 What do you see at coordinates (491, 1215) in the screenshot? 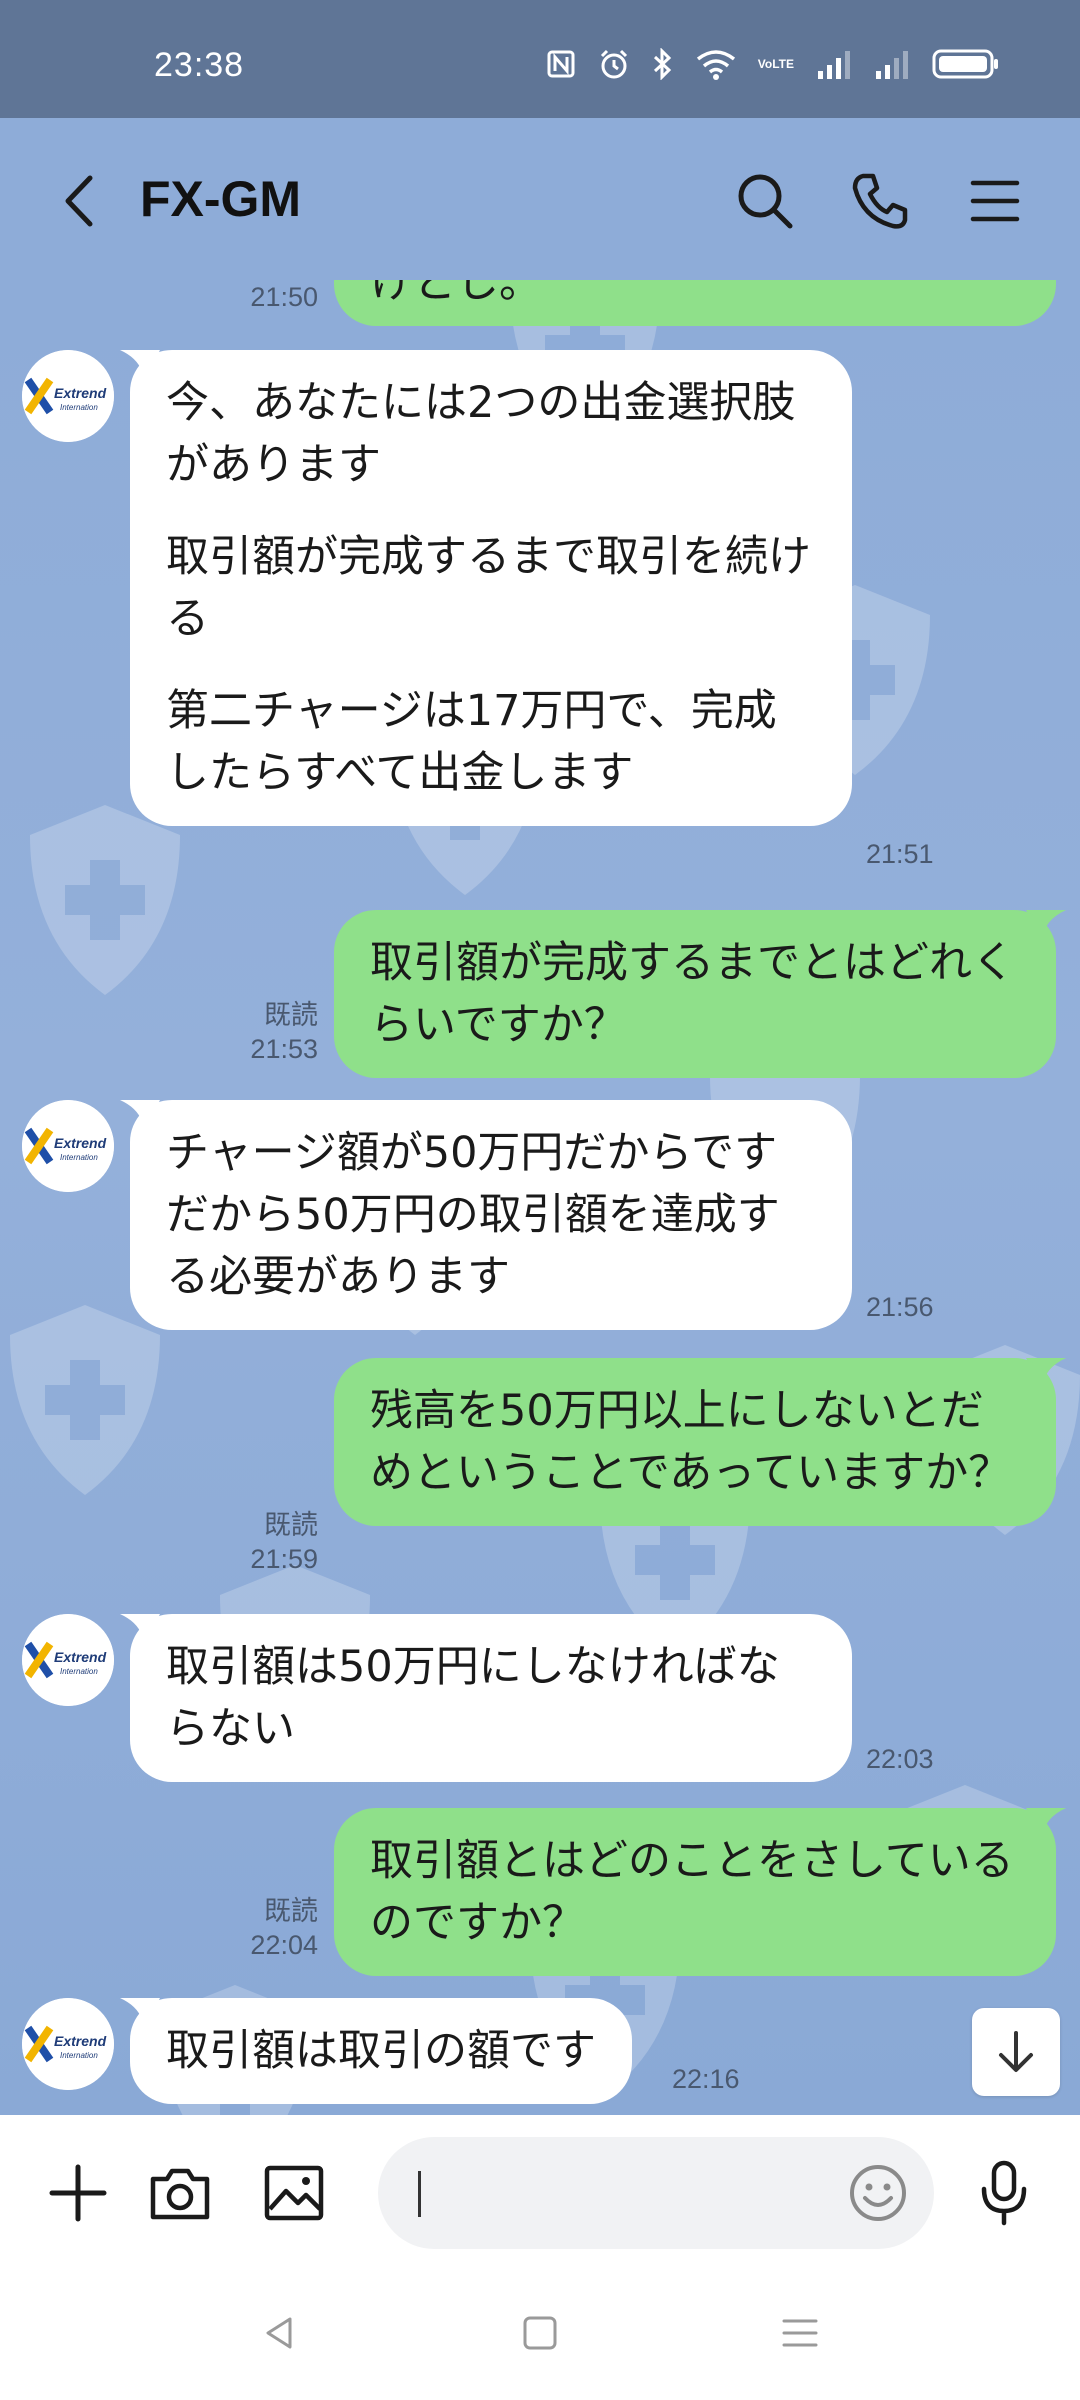
I see `incoming-message: チャージ額が50万円だからですだから50万円の取引額を達成する必要があります` at bounding box center [491, 1215].